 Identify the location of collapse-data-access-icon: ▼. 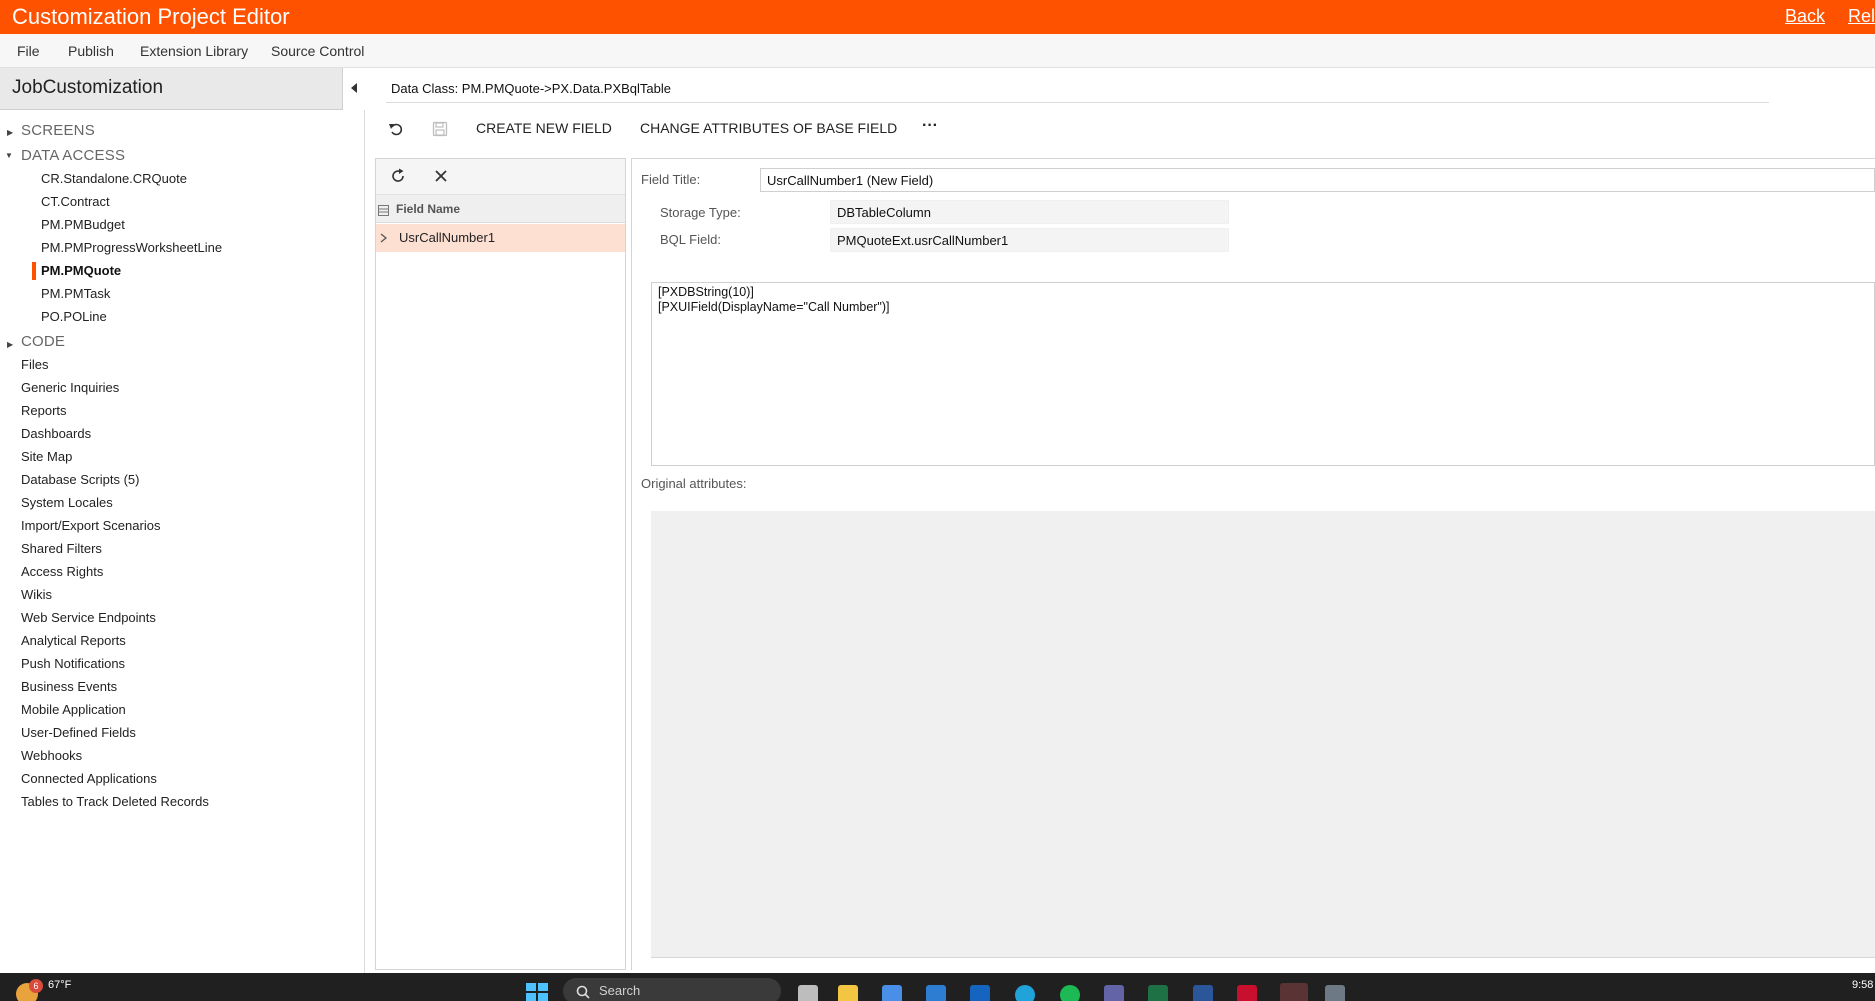
(9, 155).